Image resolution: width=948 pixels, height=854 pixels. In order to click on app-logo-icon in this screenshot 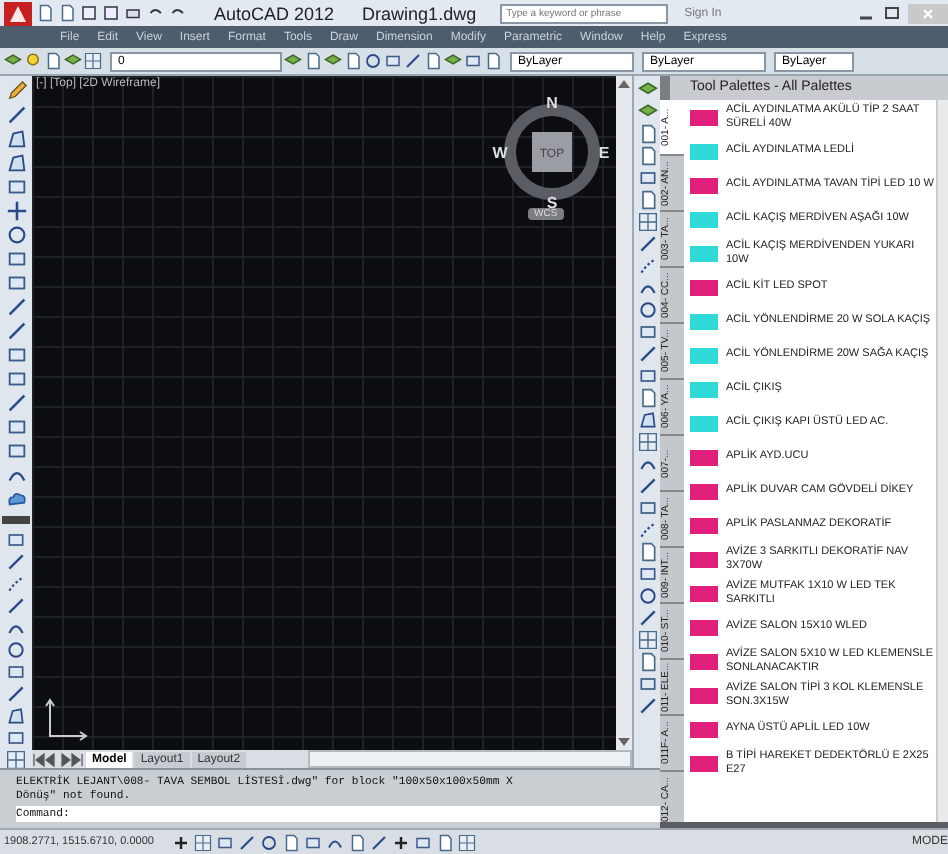, I will do `click(18, 13)`.